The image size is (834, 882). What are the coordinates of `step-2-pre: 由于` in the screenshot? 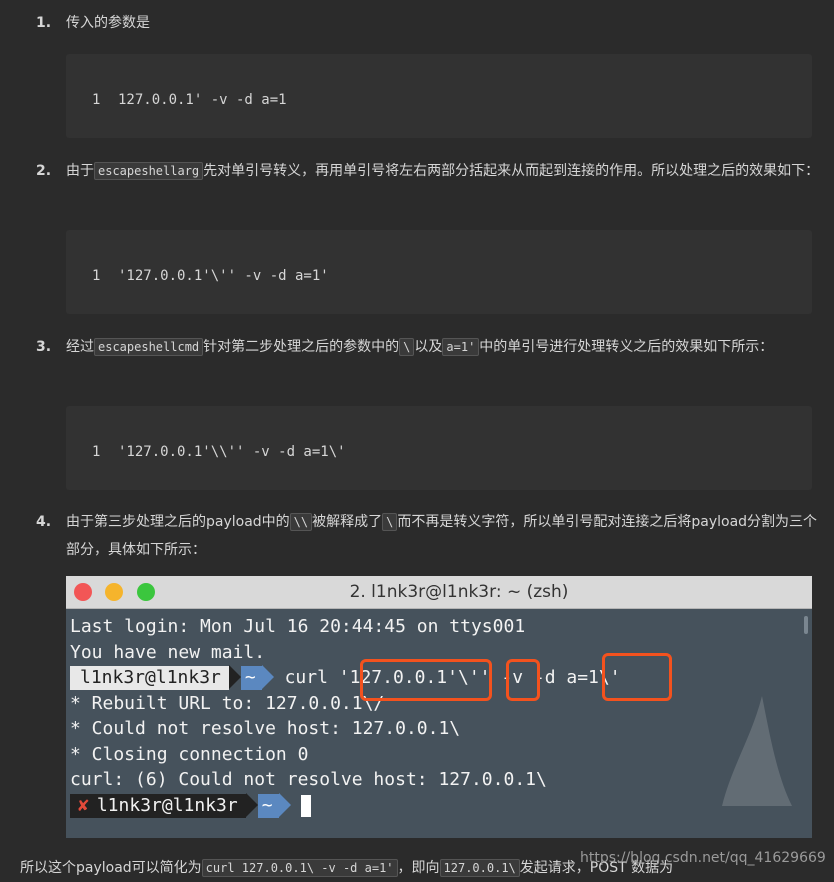 It's located at (80, 171).